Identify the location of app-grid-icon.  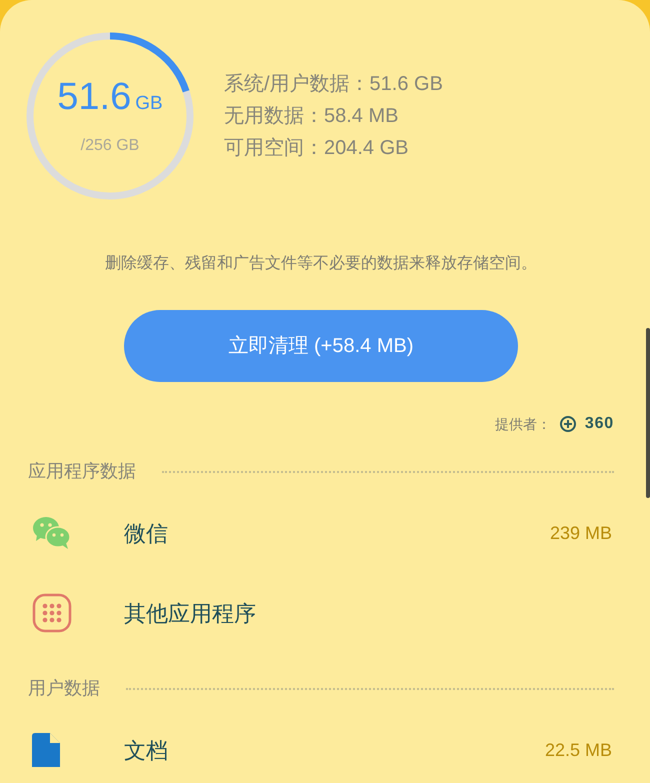
(52, 613).